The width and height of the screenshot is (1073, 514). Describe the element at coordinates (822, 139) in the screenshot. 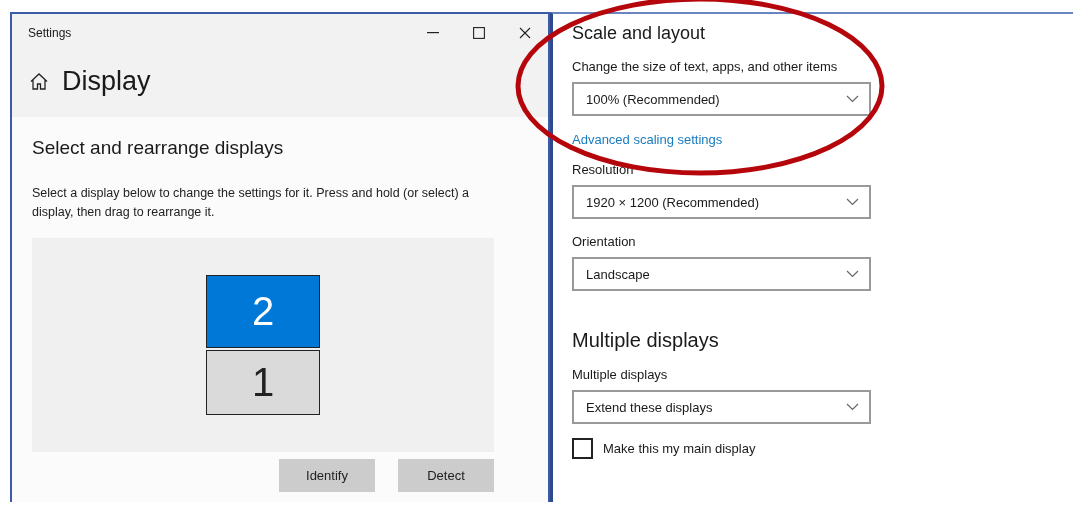

I see `link: Advanced scaling settings` at that location.